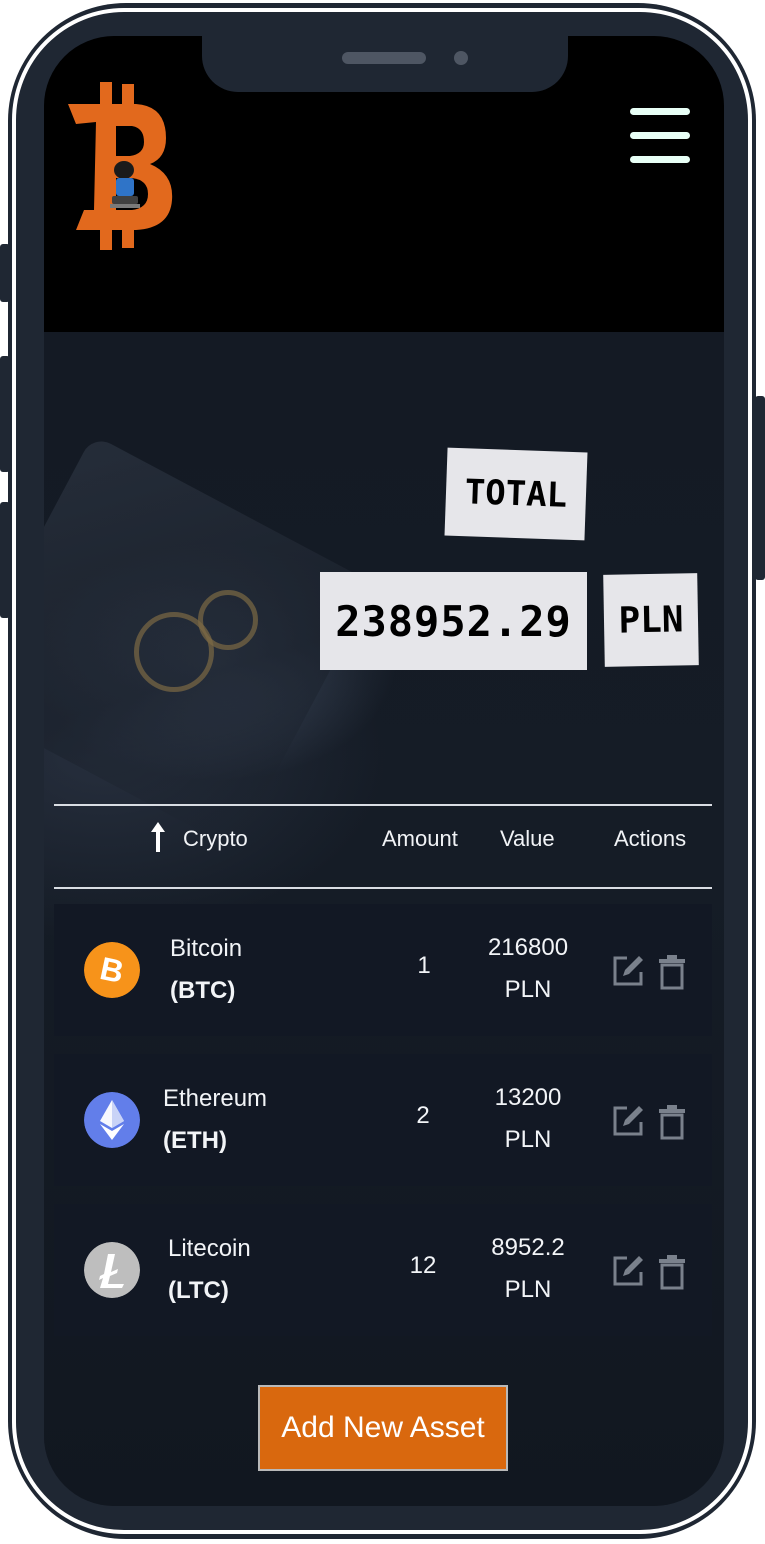 The height and width of the screenshot is (1544, 765). I want to click on bitcoin-logo-icon, so click(122, 167).